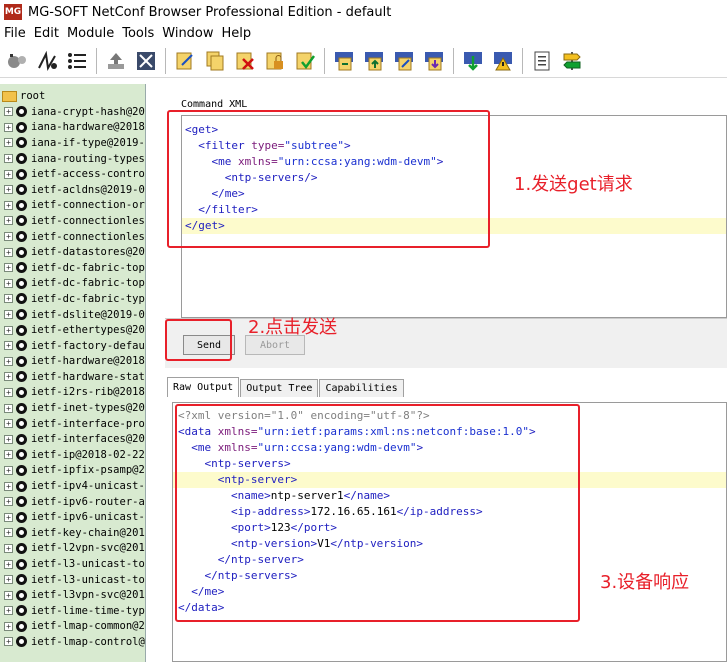 Image resolution: width=727 pixels, height=662 pixels. Describe the element at coordinates (305, 61) in the screenshot. I see `check-icon` at that location.